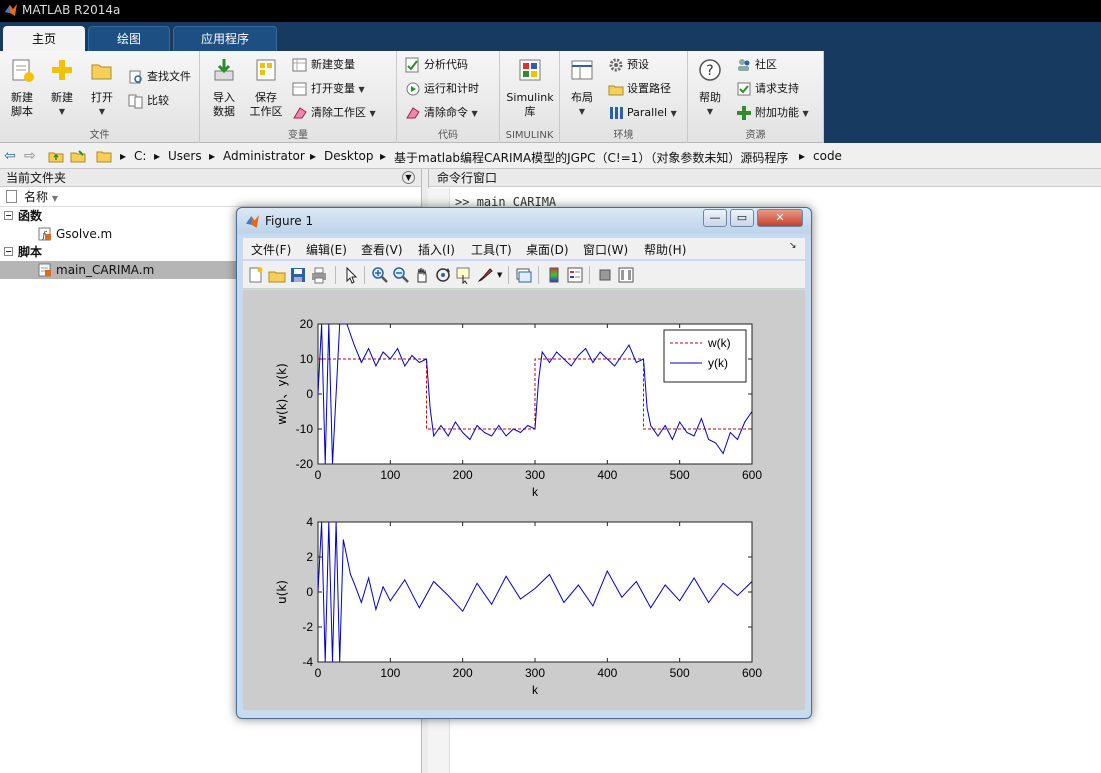  I want to click on tab-home: 主页, so click(44, 38).